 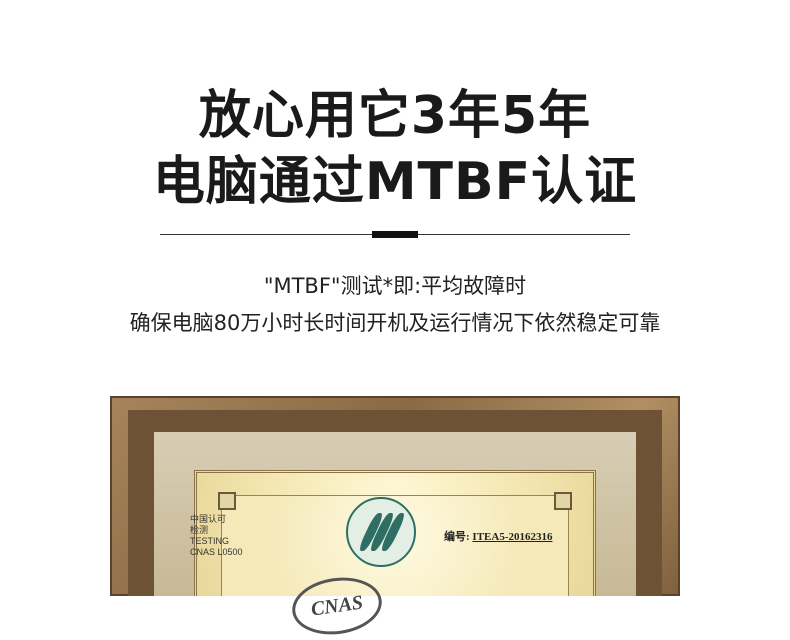 I want to click on cnas-caption-line: 中国认可, so click(x=208, y=519).